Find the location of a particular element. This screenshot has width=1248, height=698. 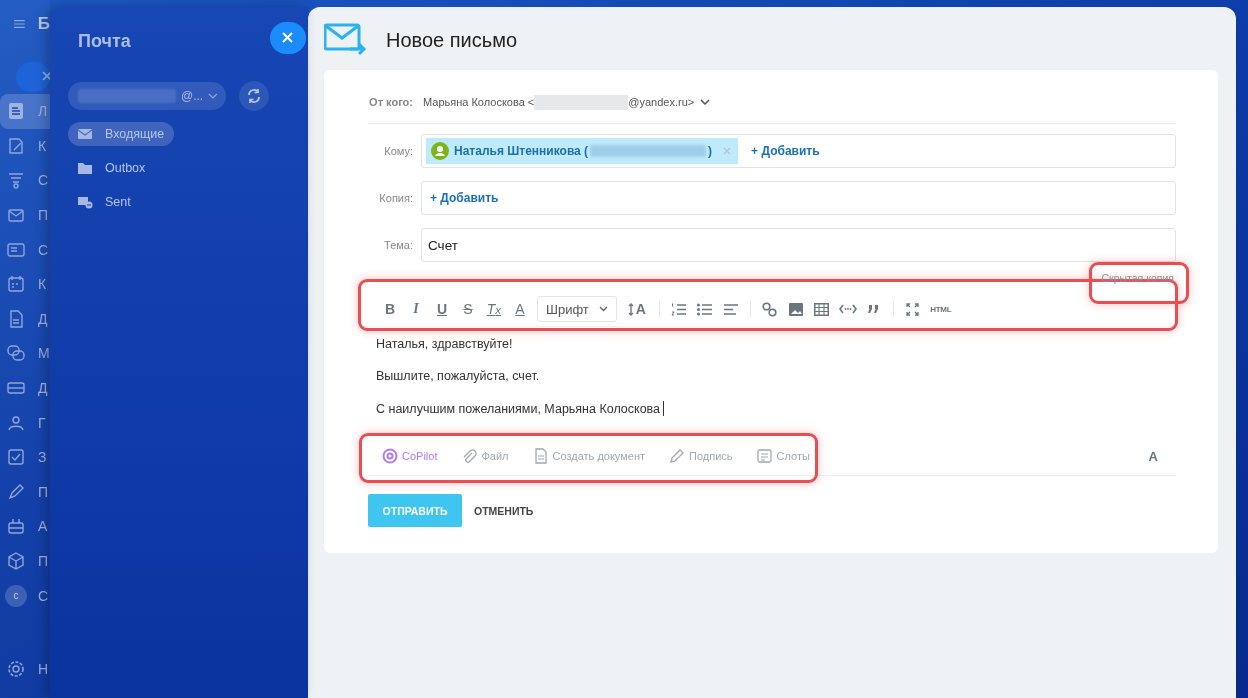

folder-item: Outbox is located at coordinates (112, 168).